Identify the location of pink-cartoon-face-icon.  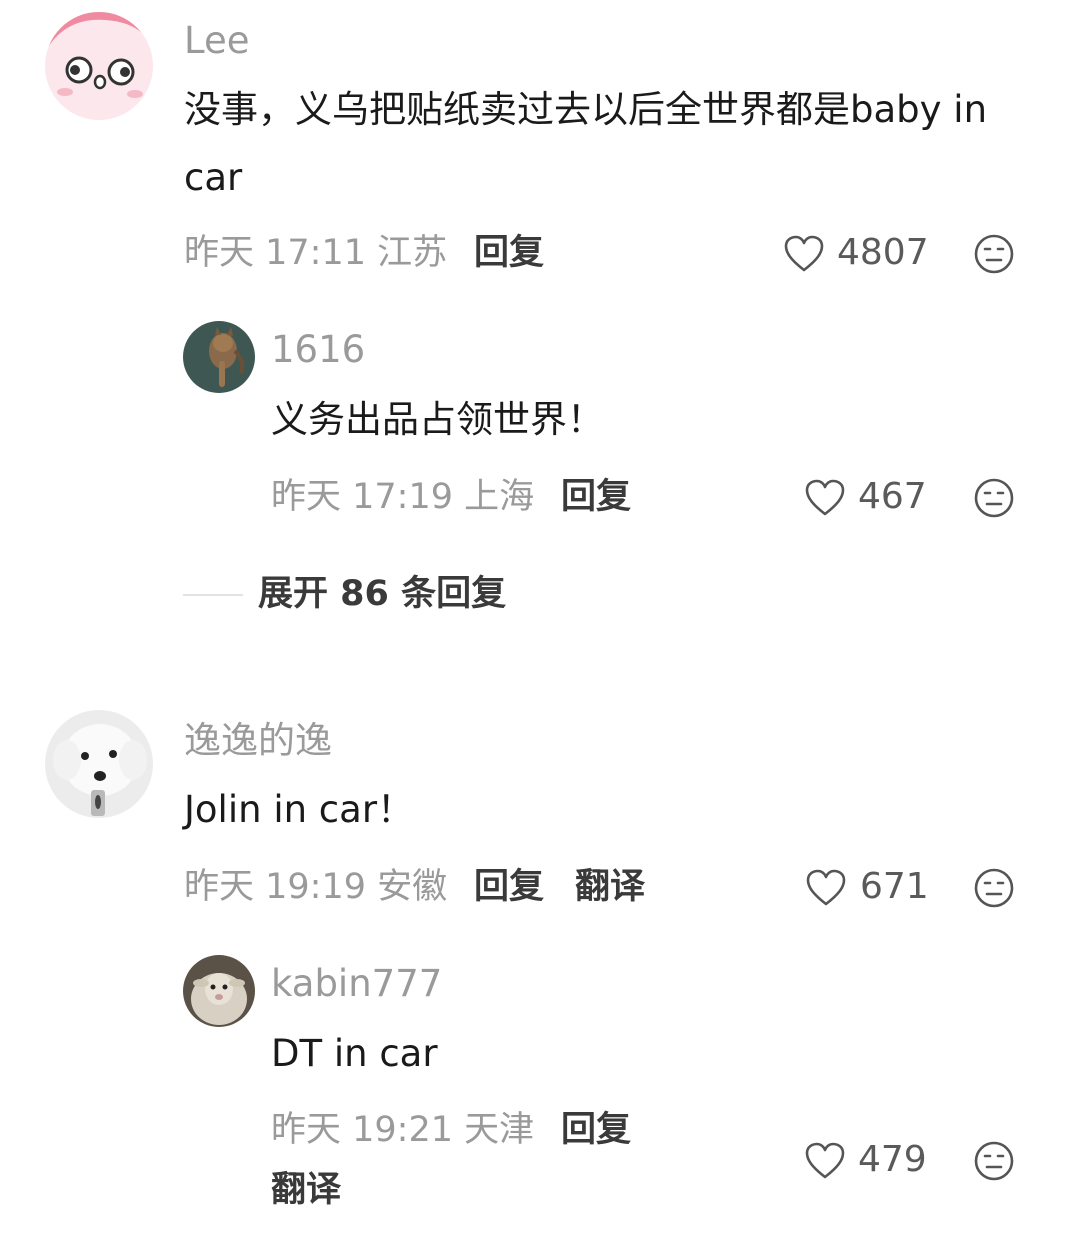
(99, 66).